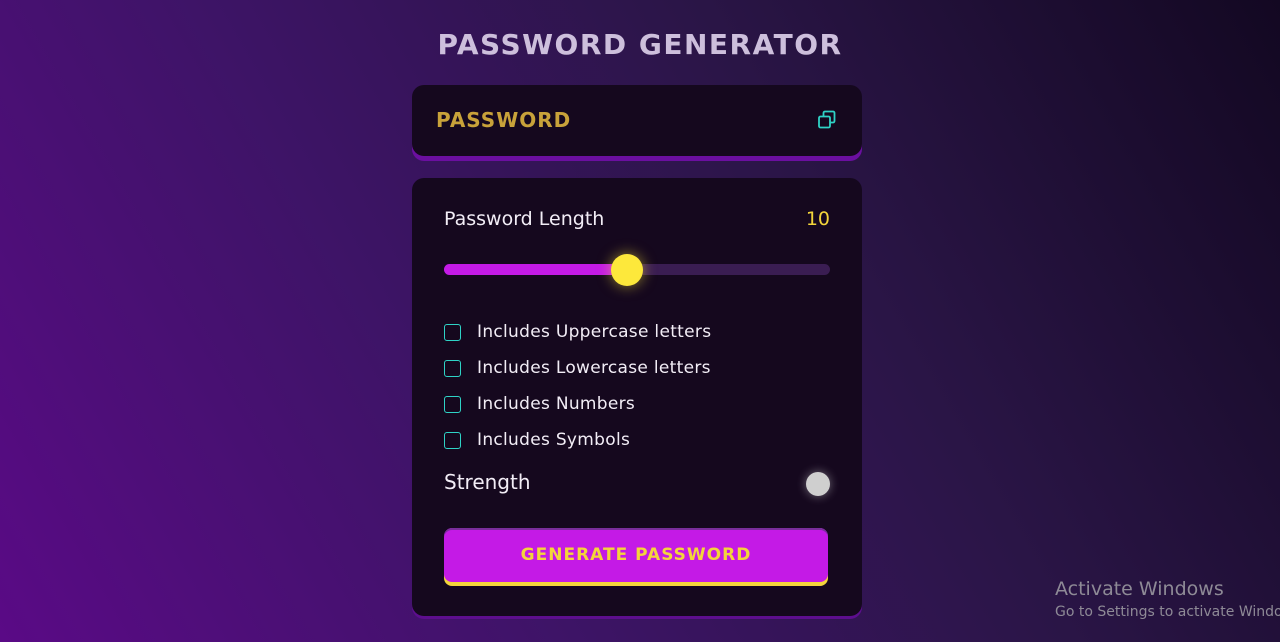  Describe the element at coordinates (637, 120) in the screenshot. I see `password-display: PASSWORD` at that location.